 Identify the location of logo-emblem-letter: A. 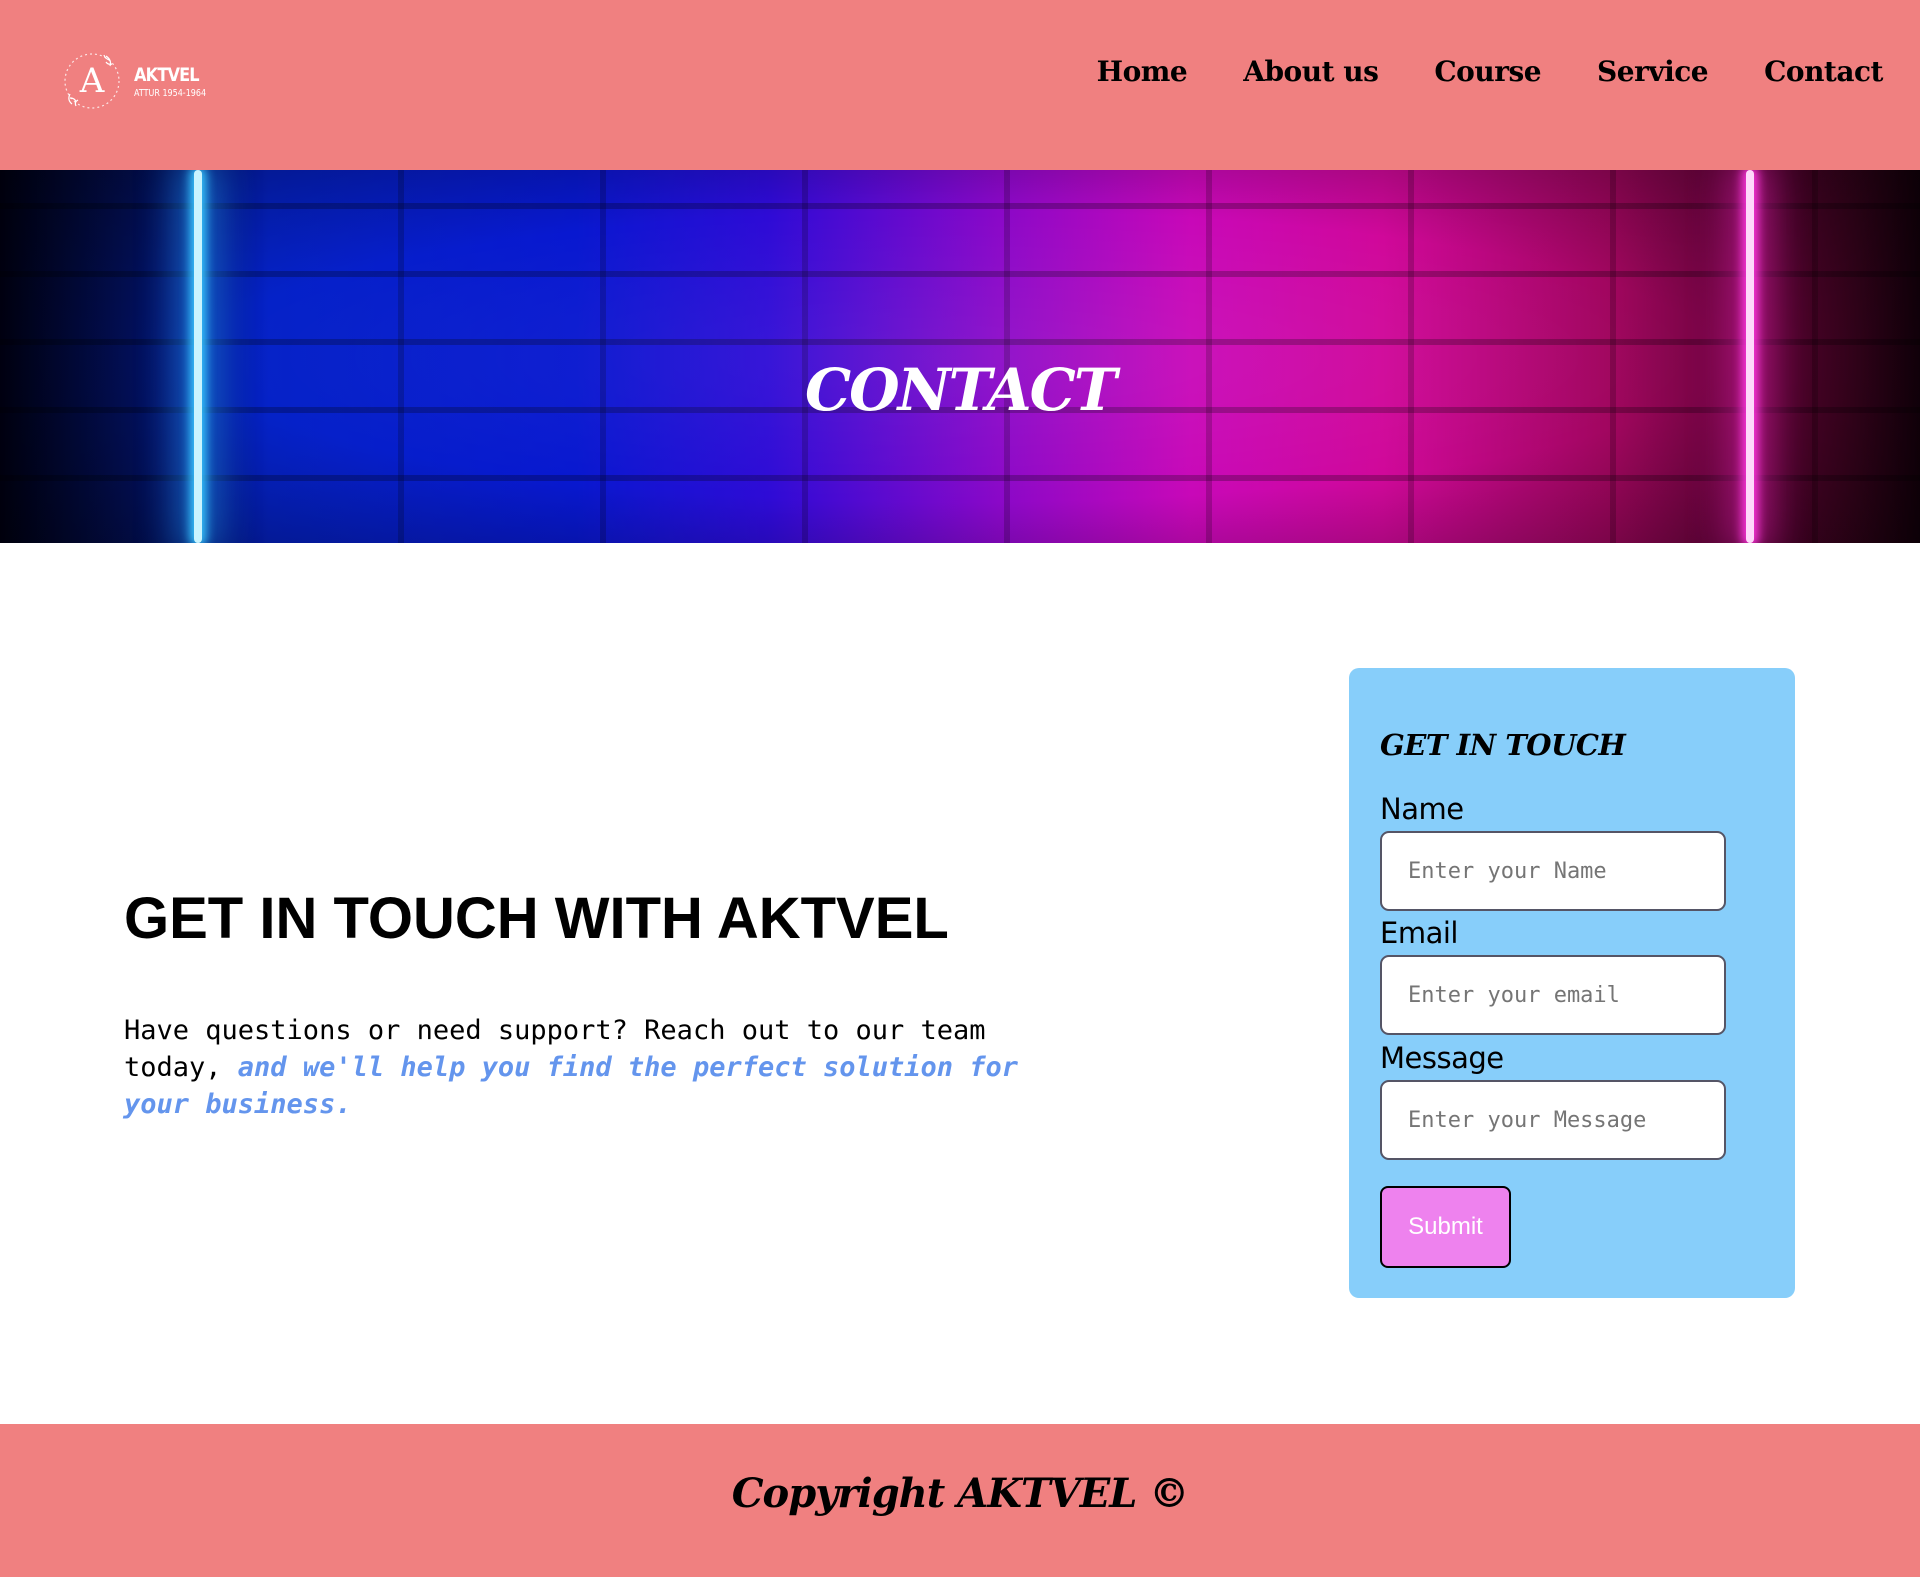
(92, 81).